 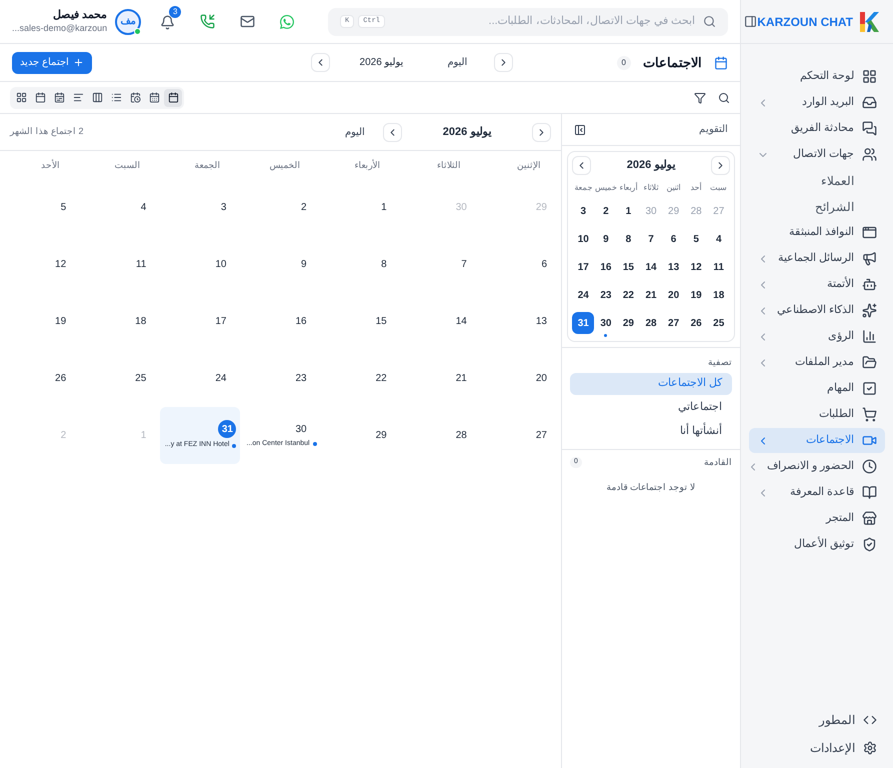 I want to click on sidebar-item: توثيق الأعمال, so click(x=817, y=544).